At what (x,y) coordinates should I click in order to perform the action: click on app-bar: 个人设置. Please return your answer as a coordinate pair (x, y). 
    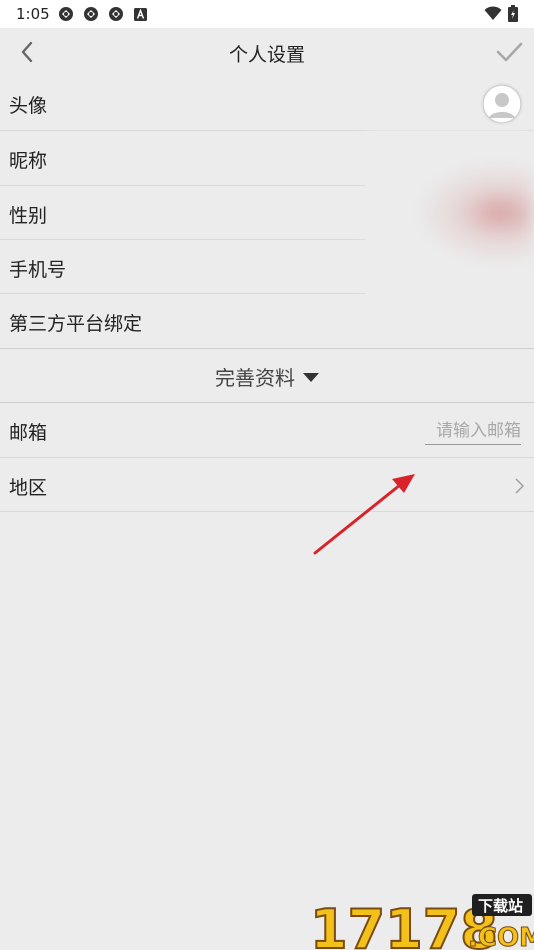
    Looking at the image, I should click on (267, 52).